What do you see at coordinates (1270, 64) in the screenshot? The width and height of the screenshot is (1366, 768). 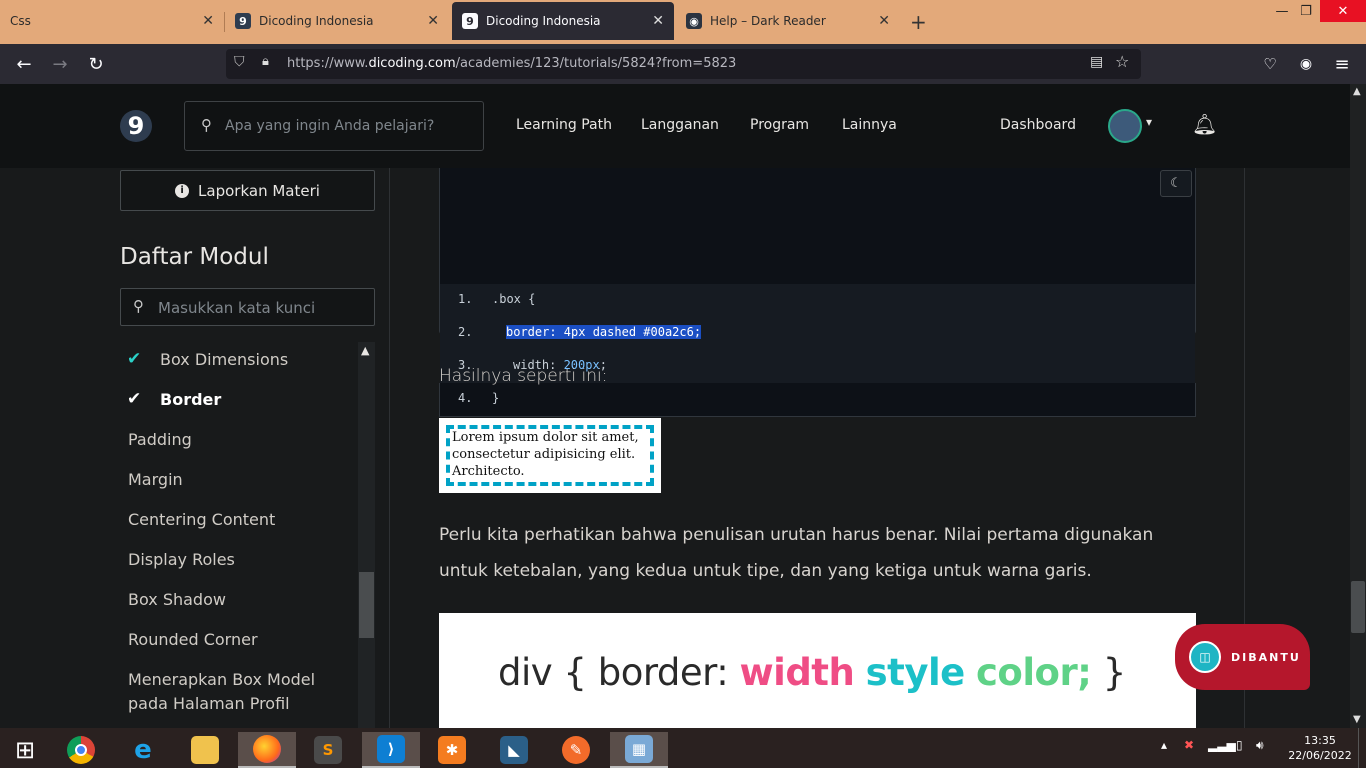 I see `pocket-icon: ♡` at bounding box center [1270, 64].